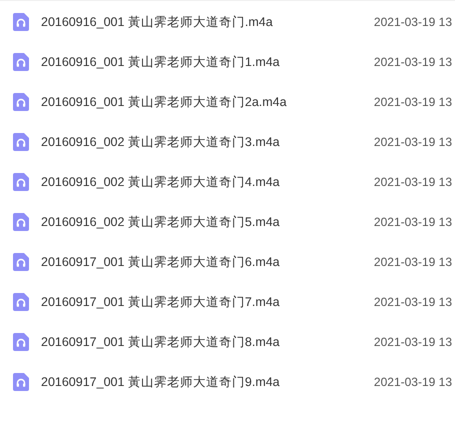 Image resolution: width=455 pixels, height=421 pixels. I want to click on file-name: 20160916_001 黃山霁老师大道奇门2a.m4a, so click(207, 102).